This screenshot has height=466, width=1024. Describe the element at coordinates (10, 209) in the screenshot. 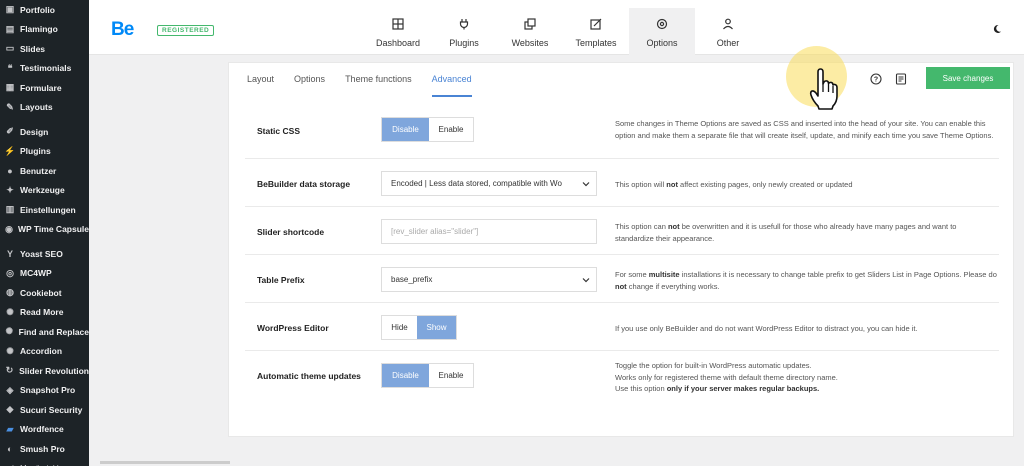

I see `settings-icon: ▥` at that location.